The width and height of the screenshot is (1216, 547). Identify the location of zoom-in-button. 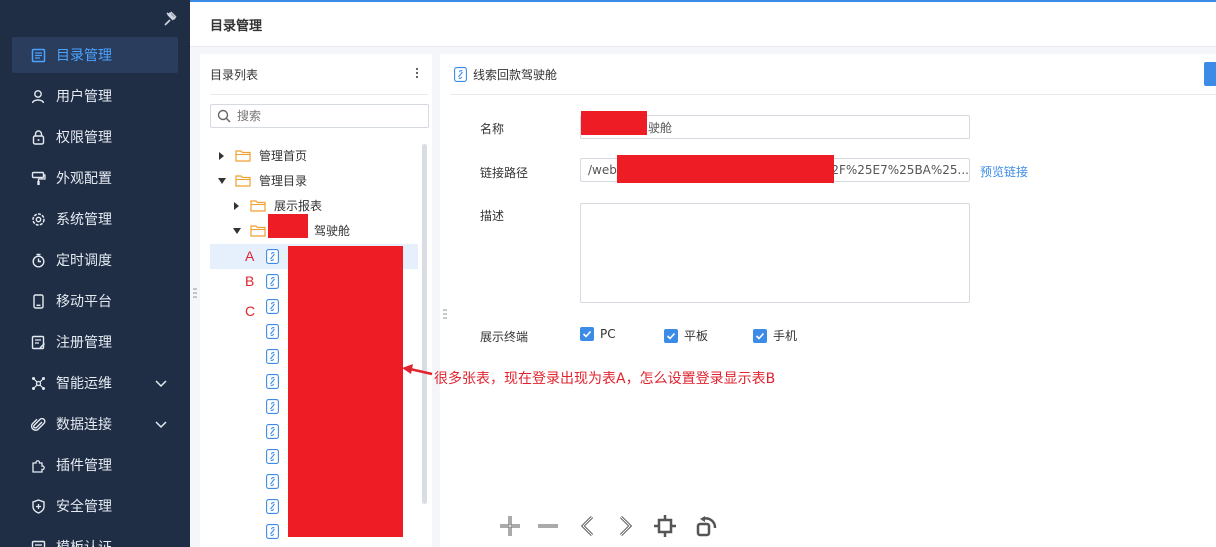
(510, 526).